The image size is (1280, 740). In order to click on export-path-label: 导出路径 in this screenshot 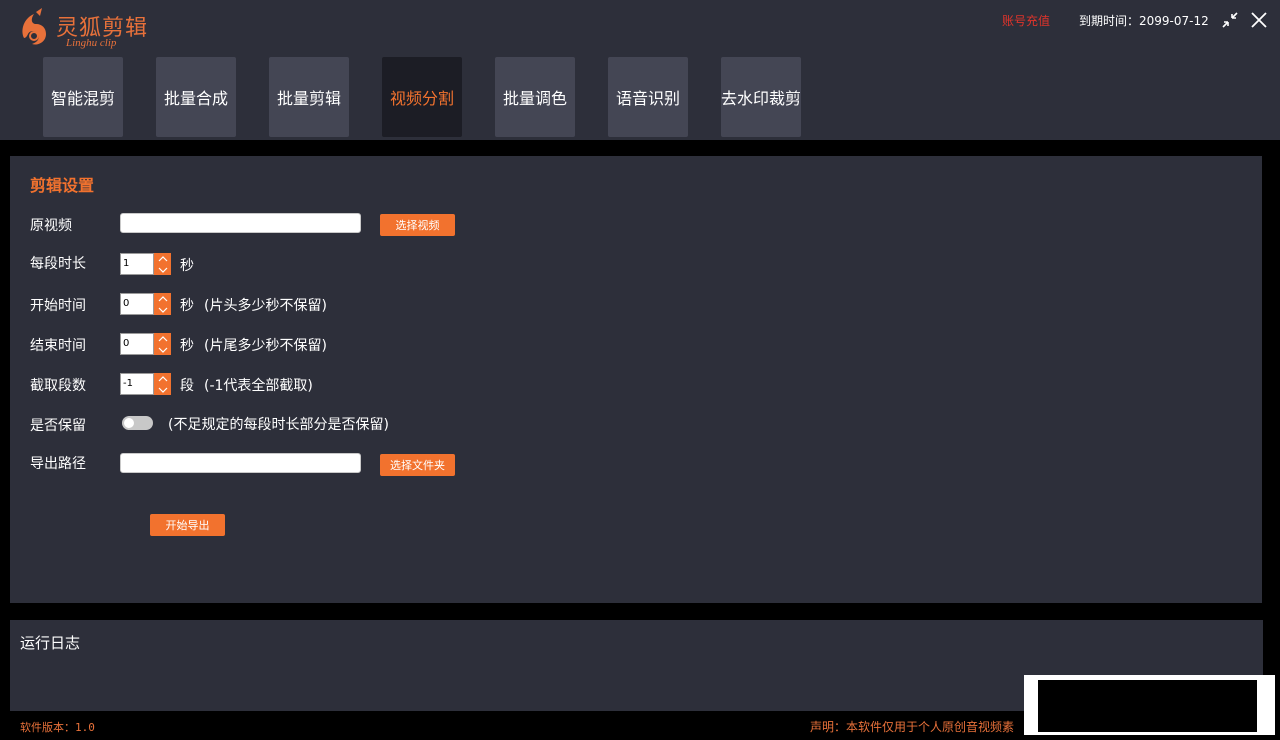, I will do `click(58, 464)`.